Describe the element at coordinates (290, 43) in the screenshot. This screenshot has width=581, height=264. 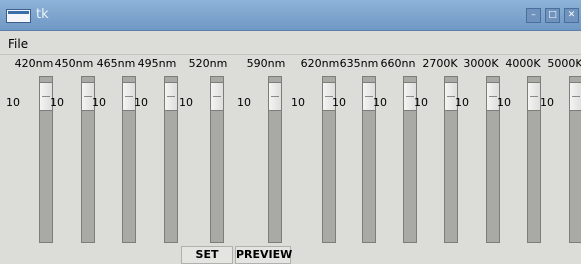
I see `menu-bar: File` at that location.